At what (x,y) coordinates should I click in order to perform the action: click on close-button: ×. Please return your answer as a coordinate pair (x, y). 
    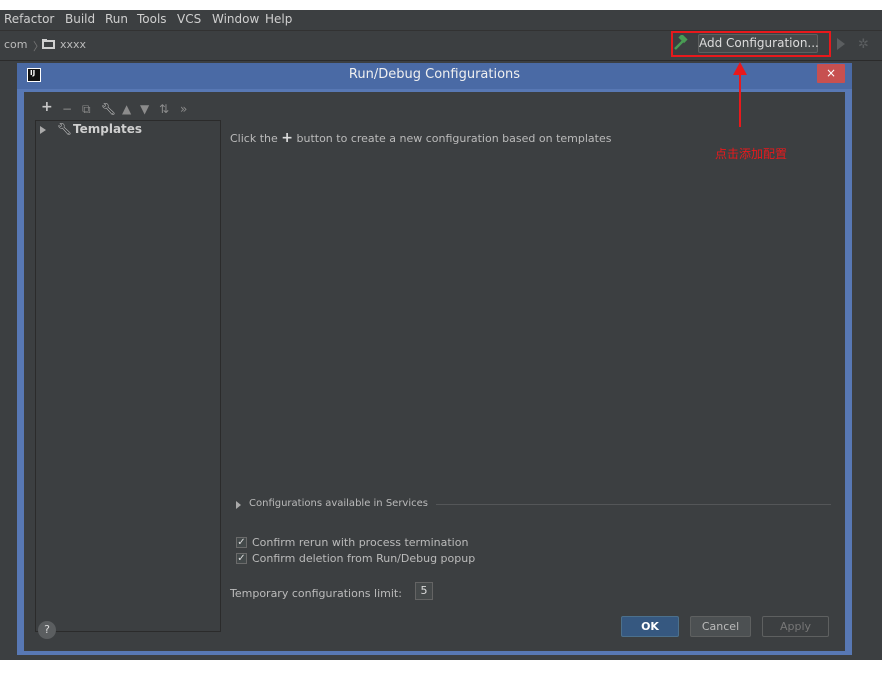
    Looking at the image, I should click on (831, 73).